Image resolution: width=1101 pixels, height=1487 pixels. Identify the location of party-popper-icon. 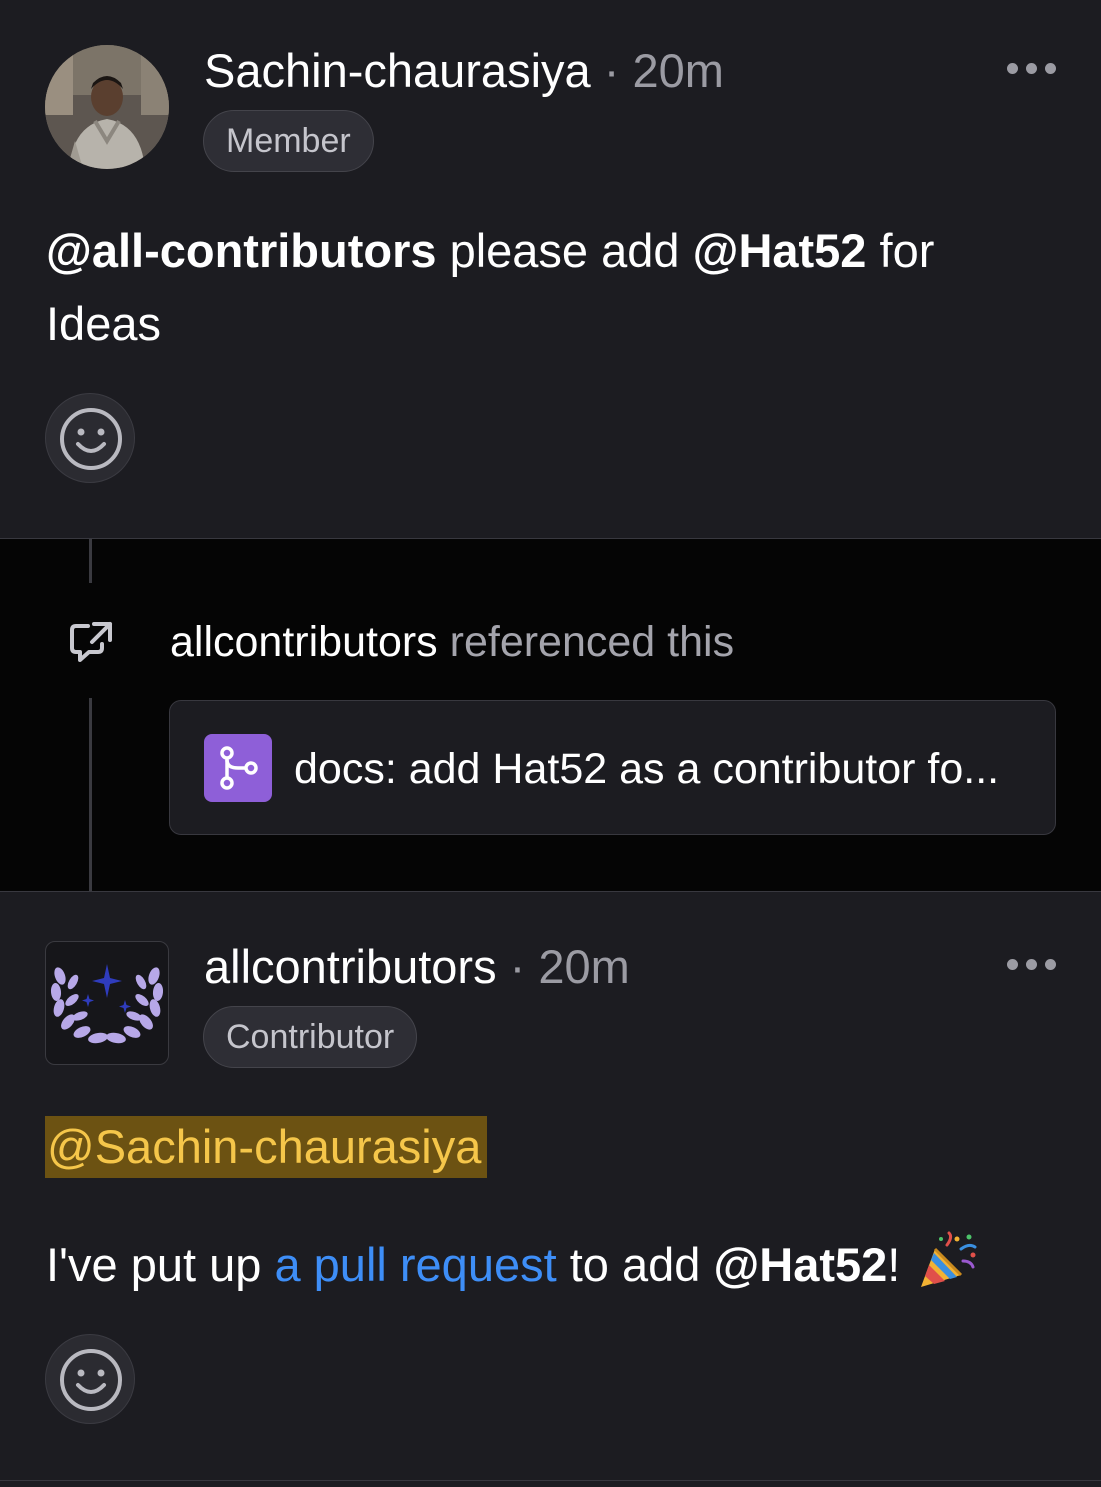
(949, 1259).